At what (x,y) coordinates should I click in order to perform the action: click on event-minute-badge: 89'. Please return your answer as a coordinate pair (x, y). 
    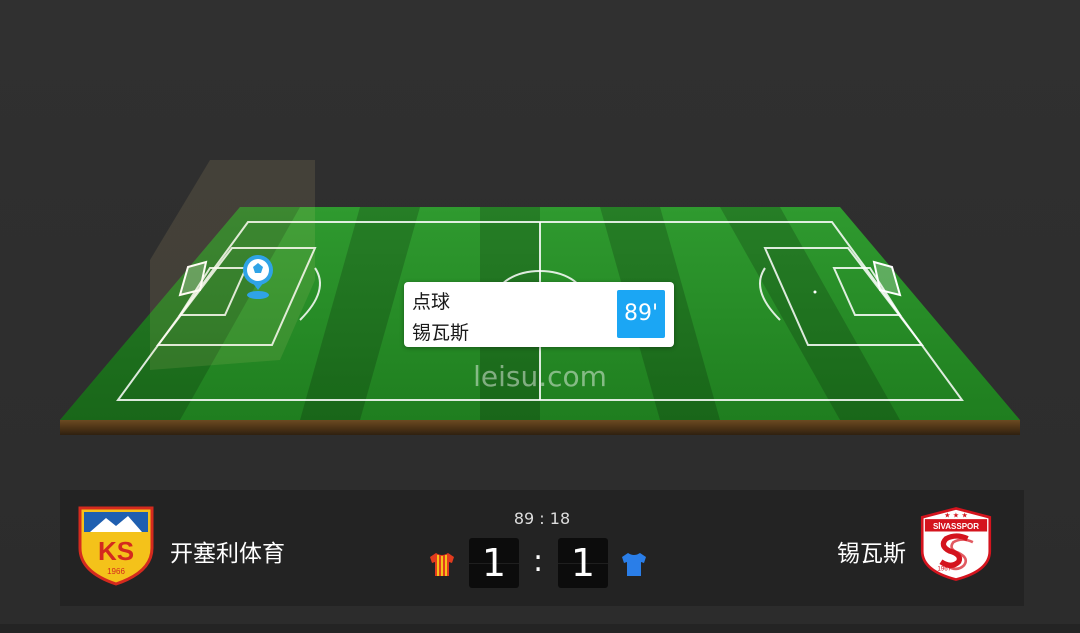
    Looking at the image, I should click on (641, 314).